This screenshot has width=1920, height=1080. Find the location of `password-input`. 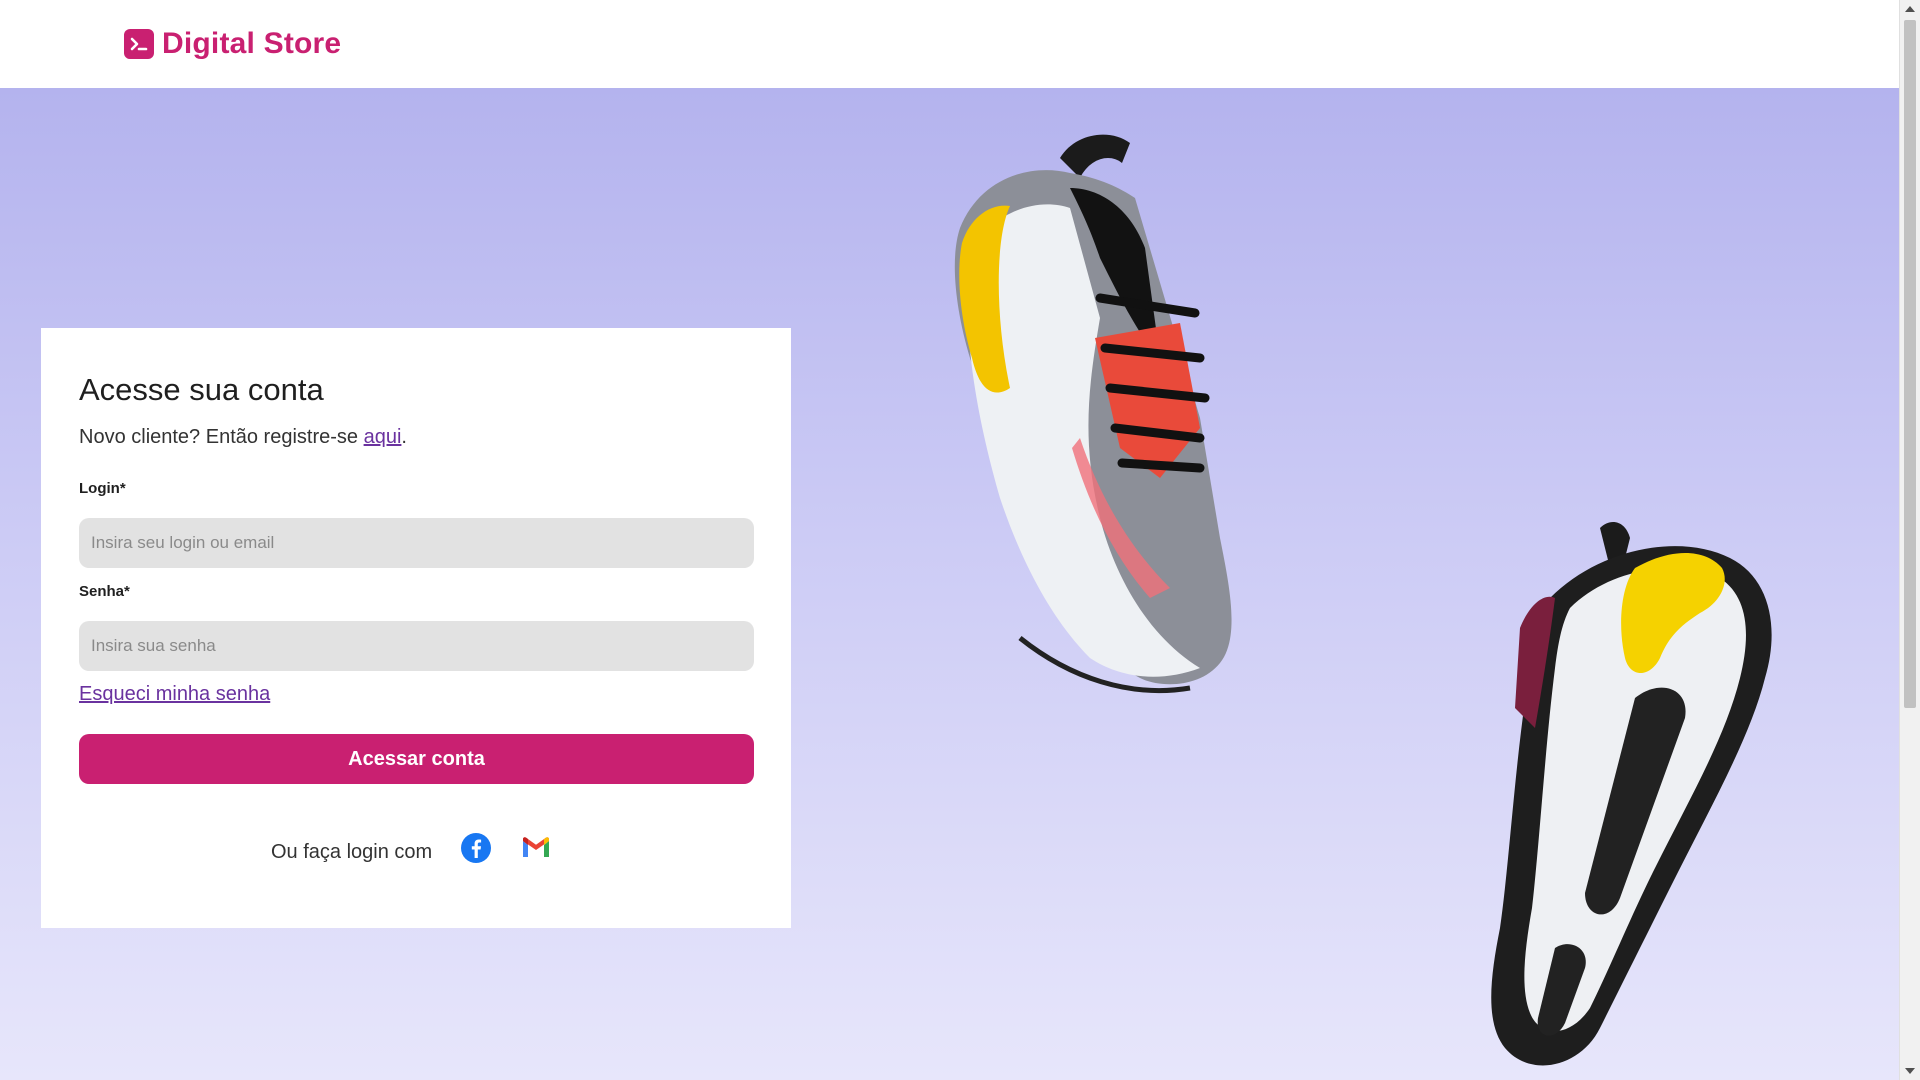

password-input is located at coordinates (416, 646).